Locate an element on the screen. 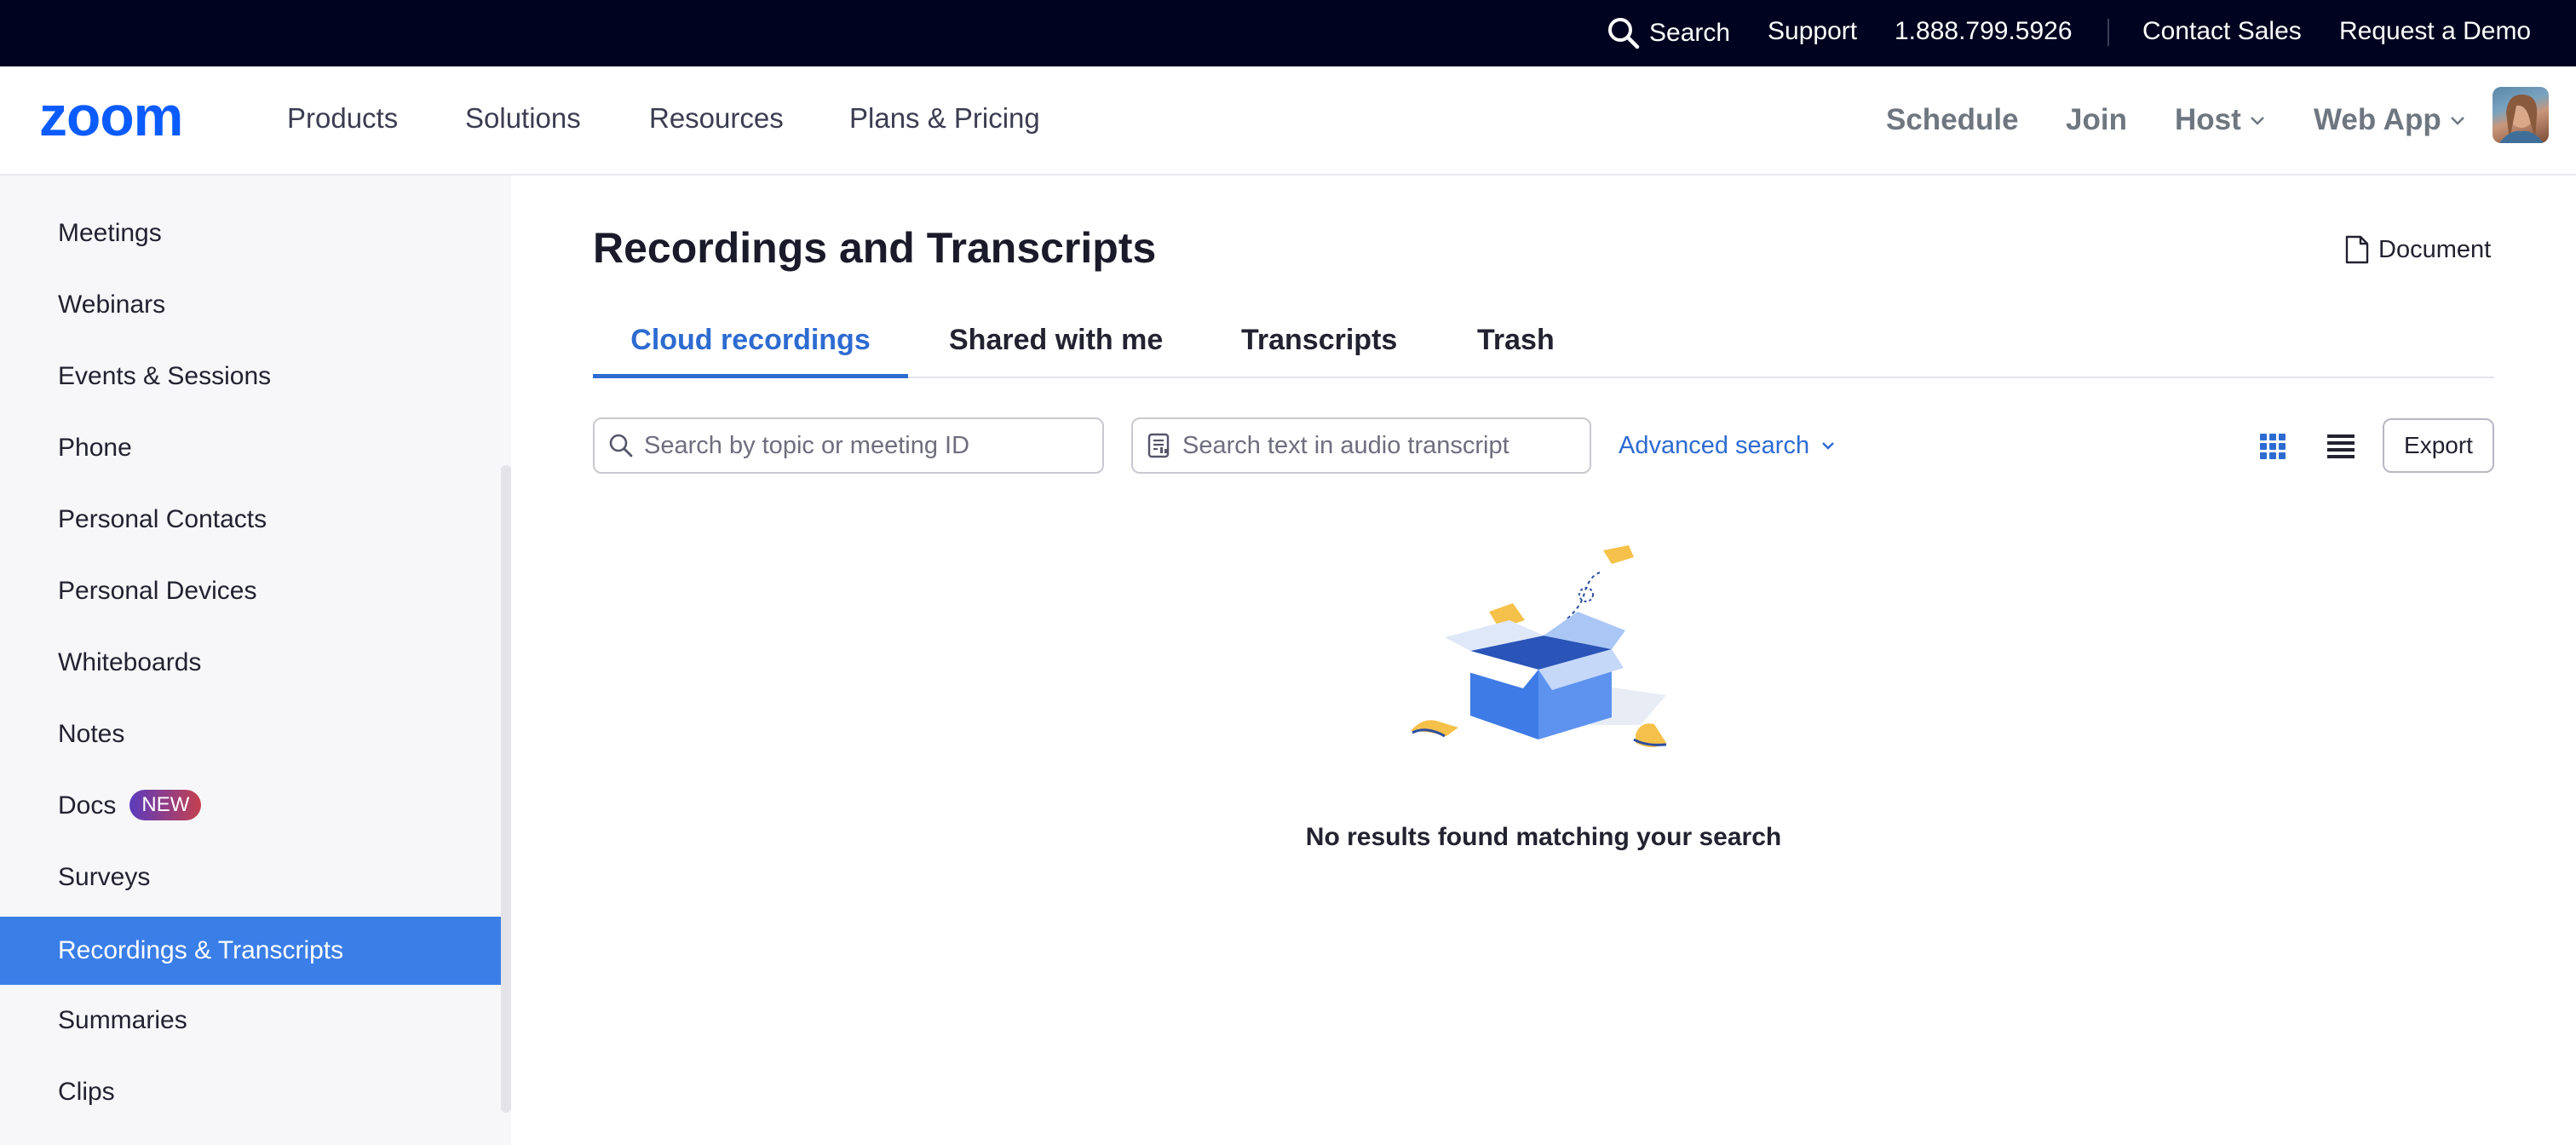  zoom-logo: zoom is located at coordinates (134, 119).